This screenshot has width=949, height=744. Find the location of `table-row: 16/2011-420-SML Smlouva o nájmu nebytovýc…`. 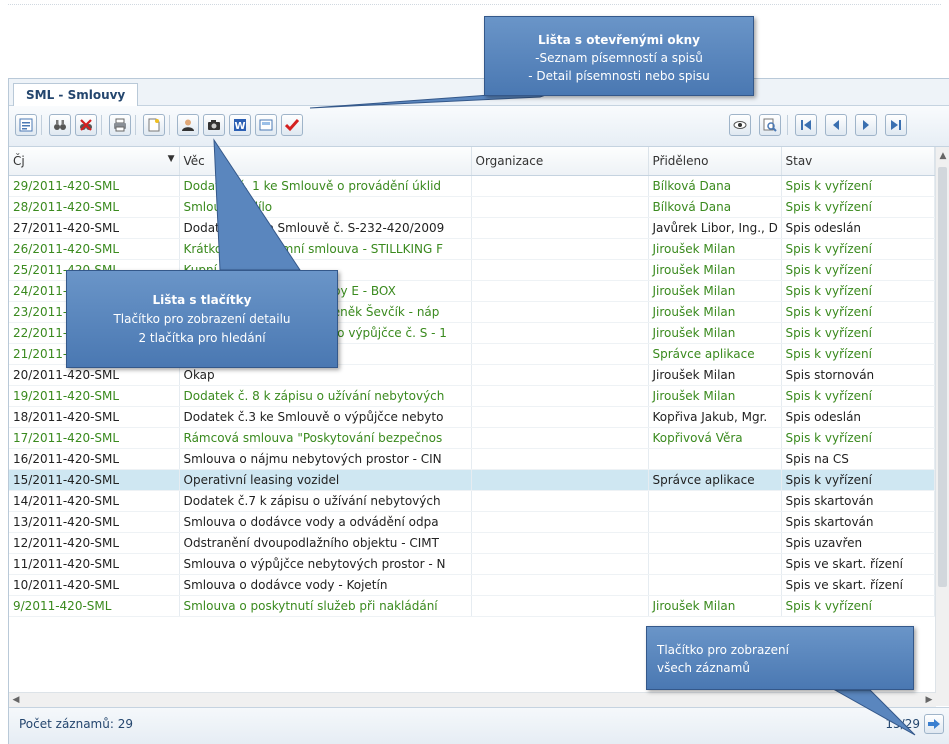

table-row: 16/2011-420-SML Smlouva o nájmu nebytovýc… is located at coordinates (472, 459).